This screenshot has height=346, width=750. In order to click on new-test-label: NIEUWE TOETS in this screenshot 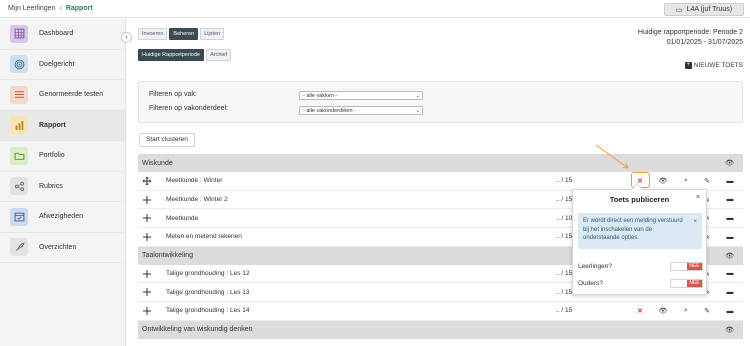, I will do `click(718, 65)`.